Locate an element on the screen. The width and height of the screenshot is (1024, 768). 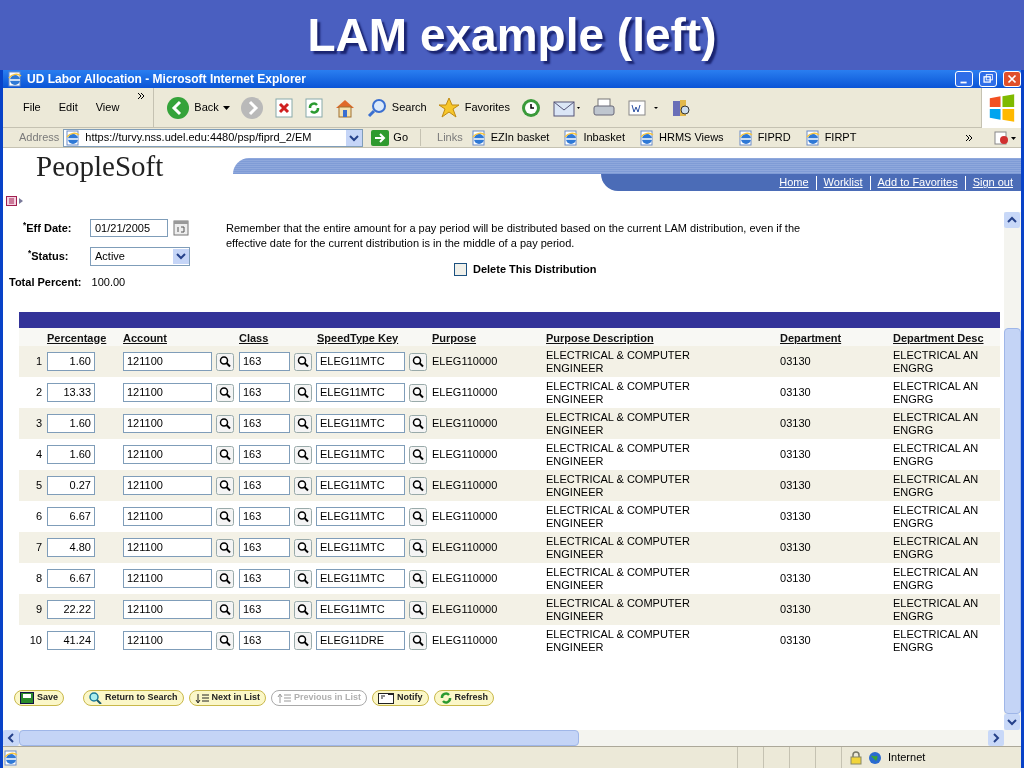
link: HRMS Views is located at coordinates (681, 137).